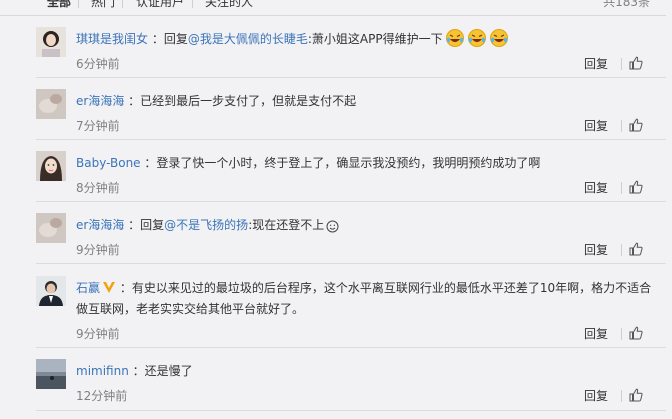  Describe the element at coordinates (108, 163) in the screenshot. I see `comment-username: Baby-Bone` at that location.